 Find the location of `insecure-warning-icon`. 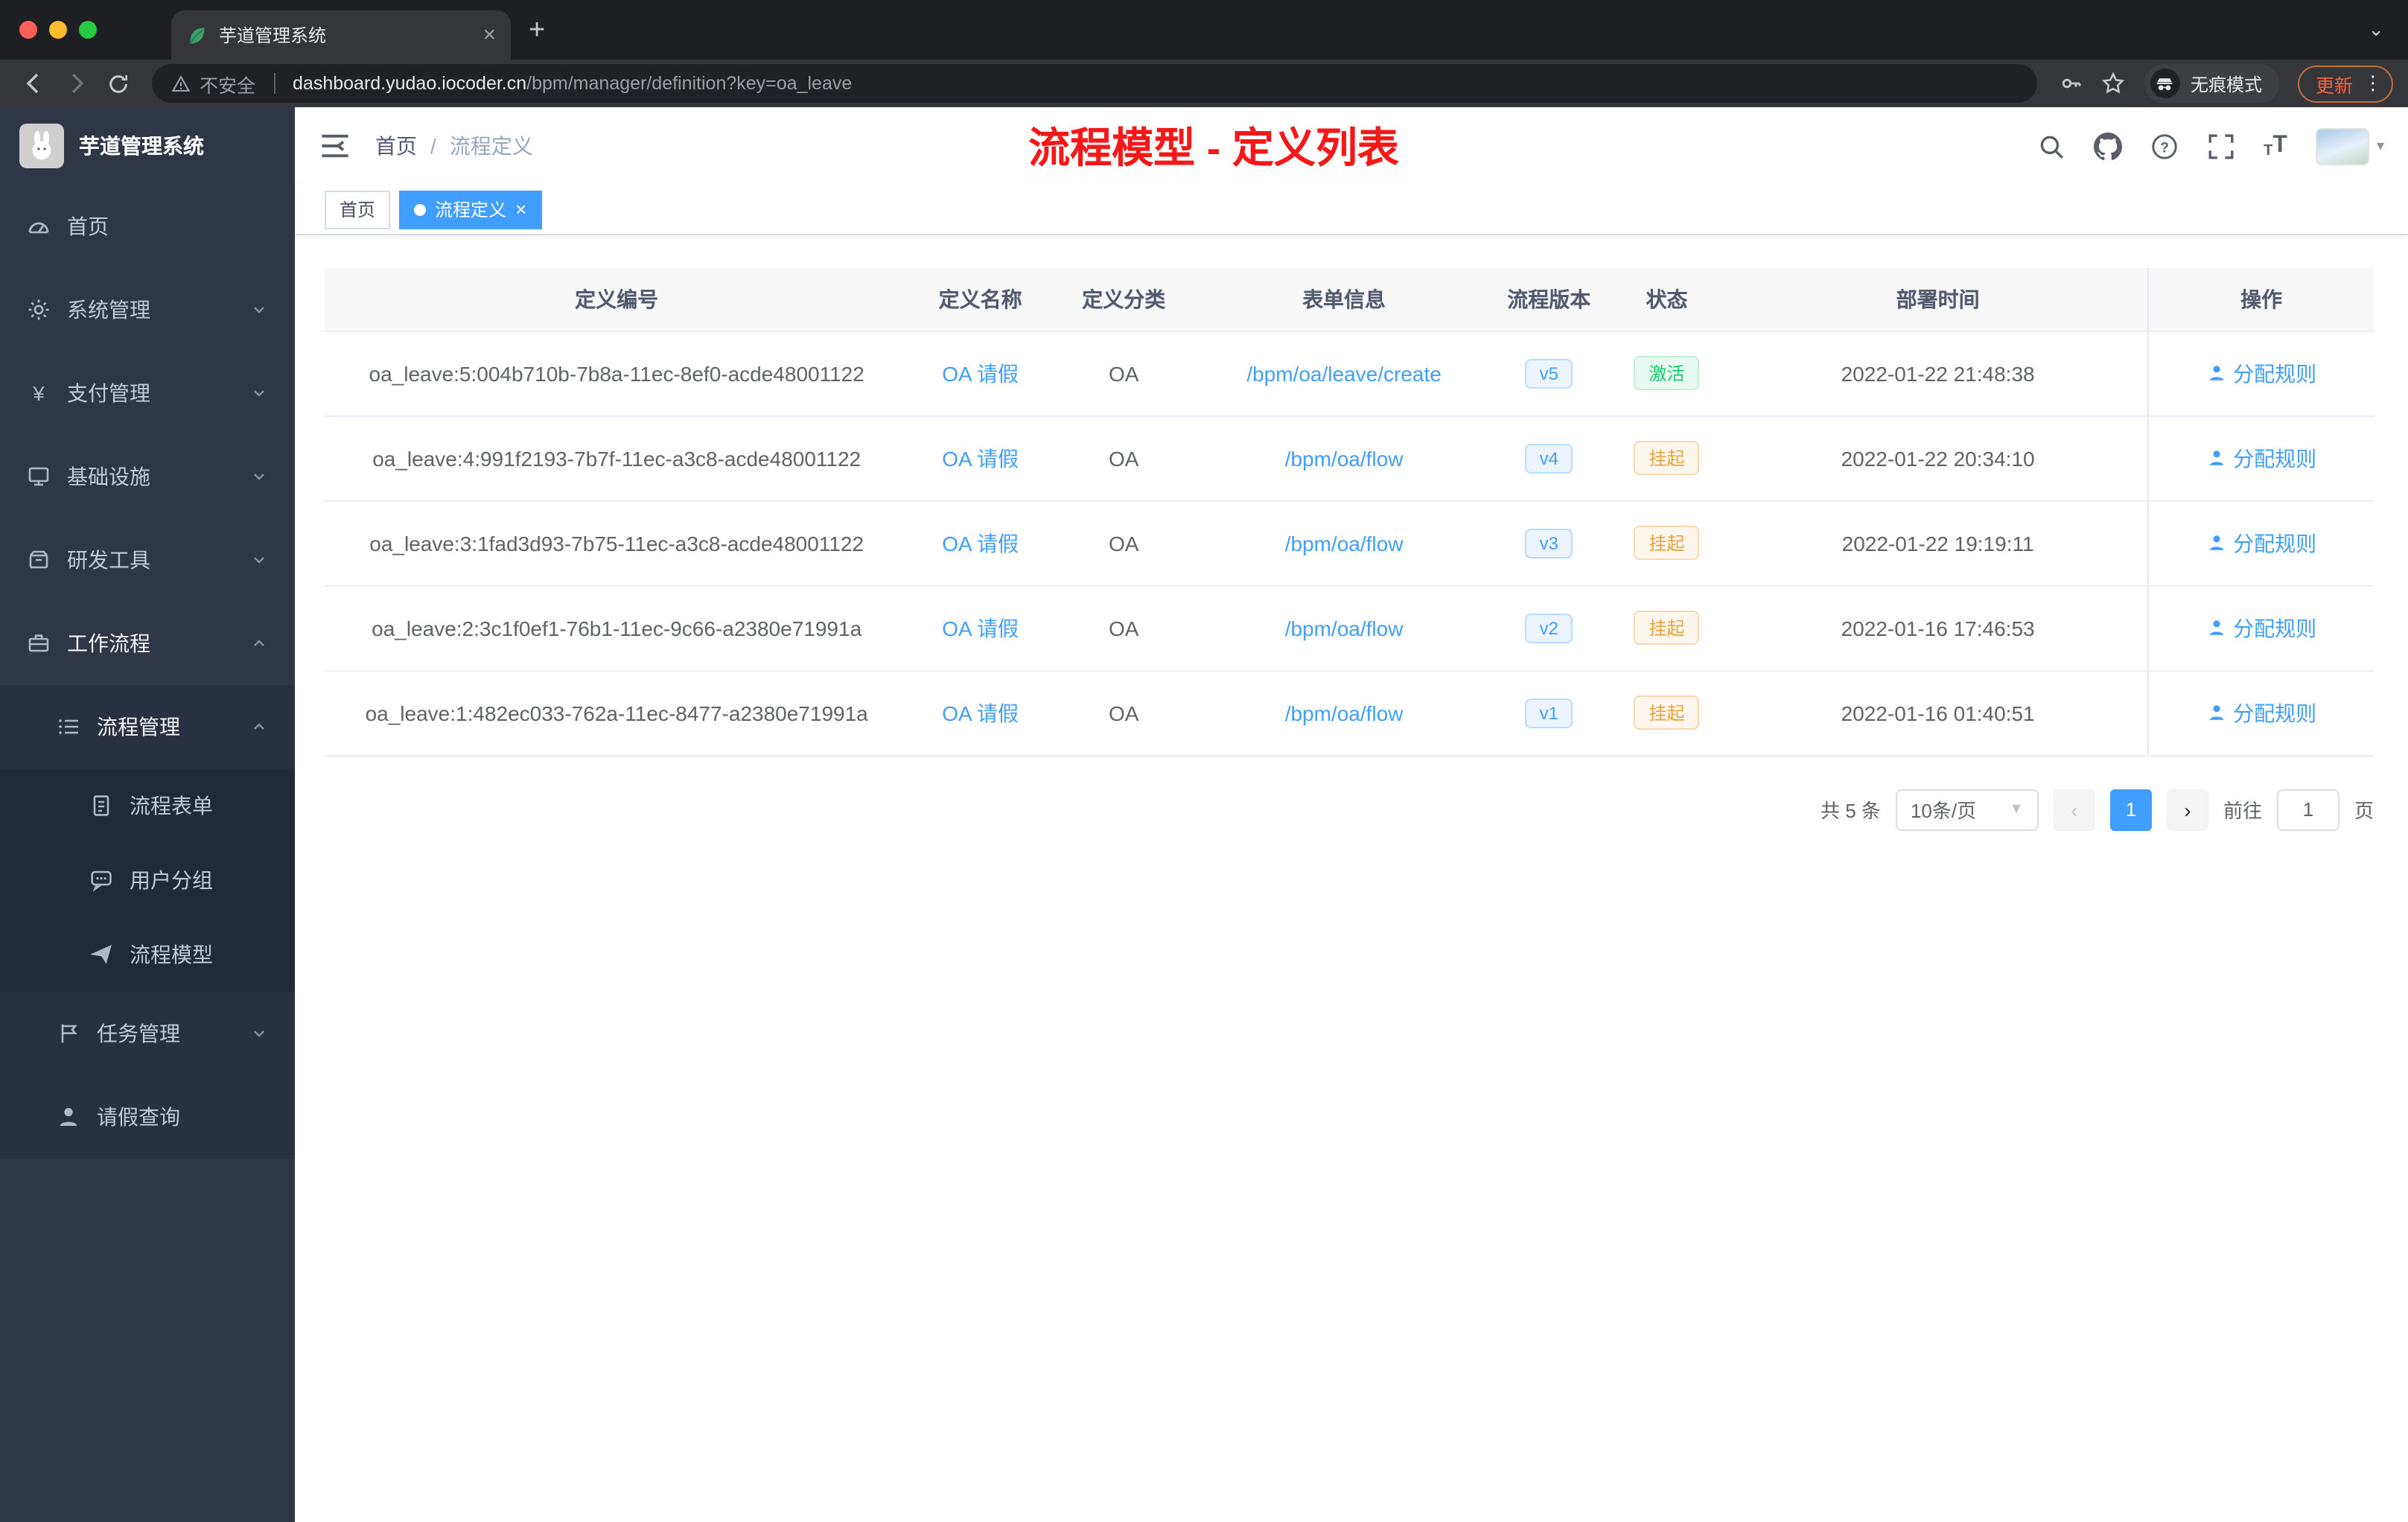

insecure-warning-icon is located at coordinates (181, 83).